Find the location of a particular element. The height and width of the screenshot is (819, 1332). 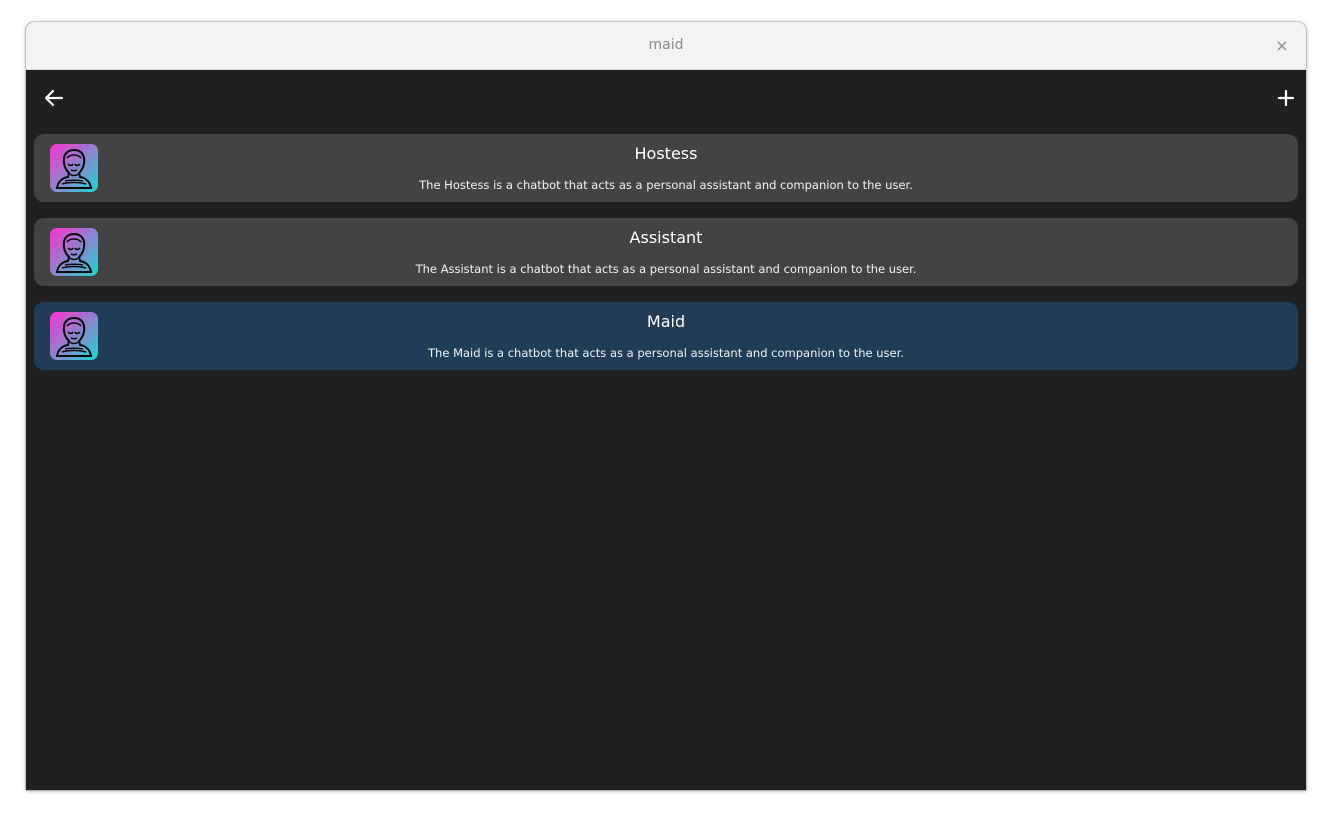

close-button: × is located at coordinates (1282, 46).